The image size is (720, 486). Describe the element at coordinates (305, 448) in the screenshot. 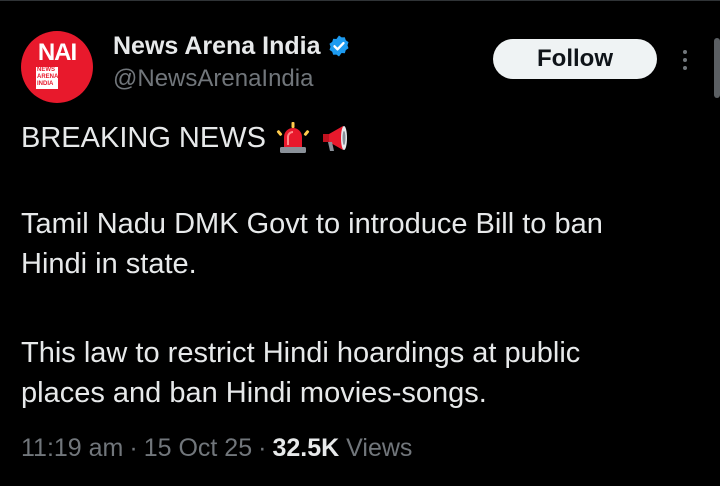

I see `views-count: 32.5K` at that location.